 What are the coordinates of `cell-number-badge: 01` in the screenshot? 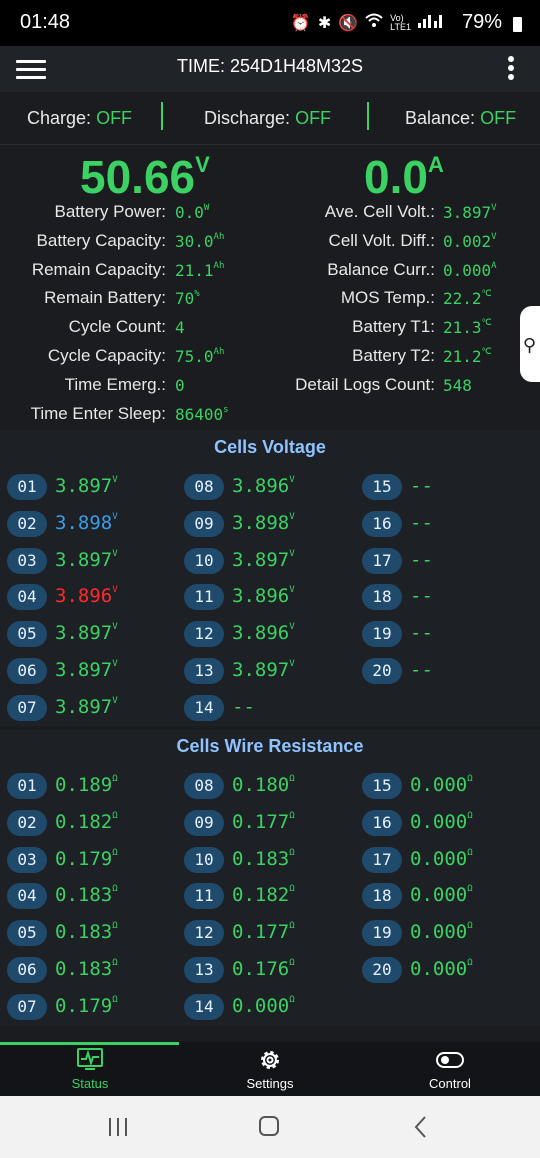 It's located at (27, 786).